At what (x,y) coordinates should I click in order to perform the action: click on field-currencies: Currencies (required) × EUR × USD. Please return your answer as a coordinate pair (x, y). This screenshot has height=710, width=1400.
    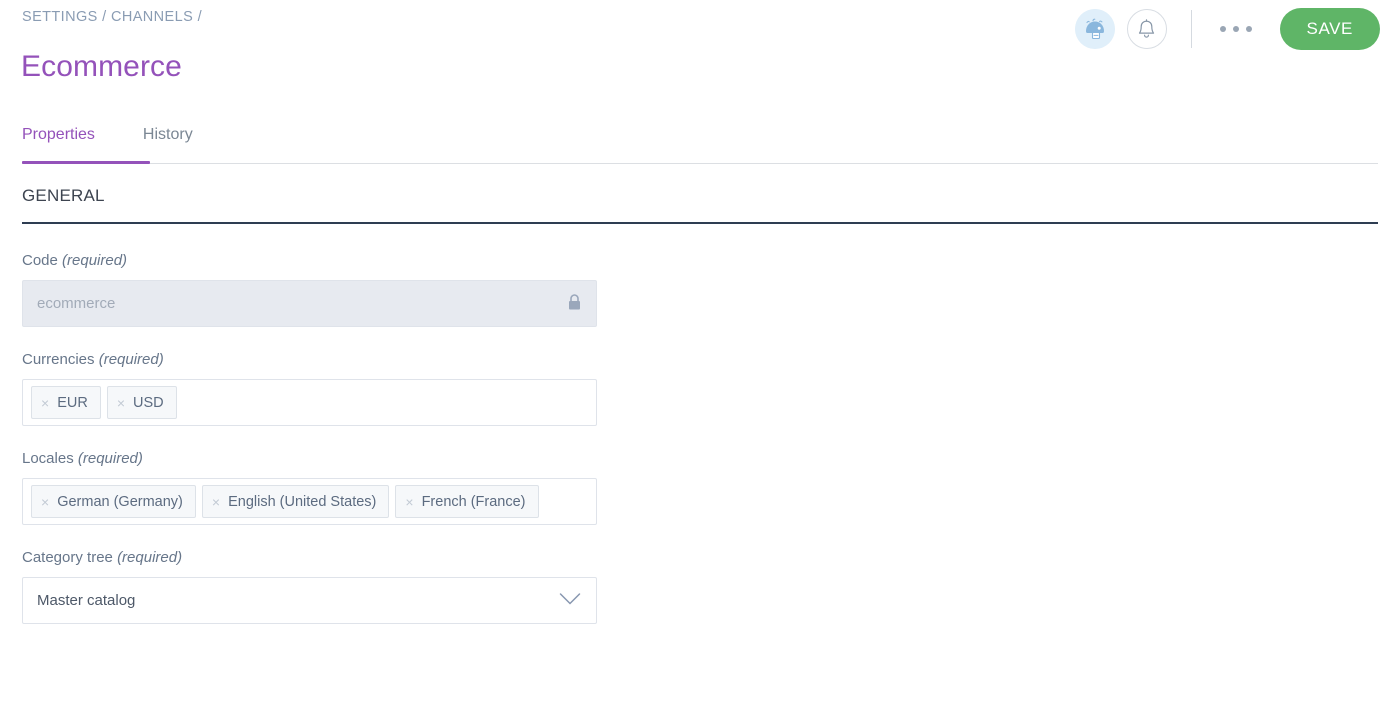
    Looking at the image, I should click on (700, 388).